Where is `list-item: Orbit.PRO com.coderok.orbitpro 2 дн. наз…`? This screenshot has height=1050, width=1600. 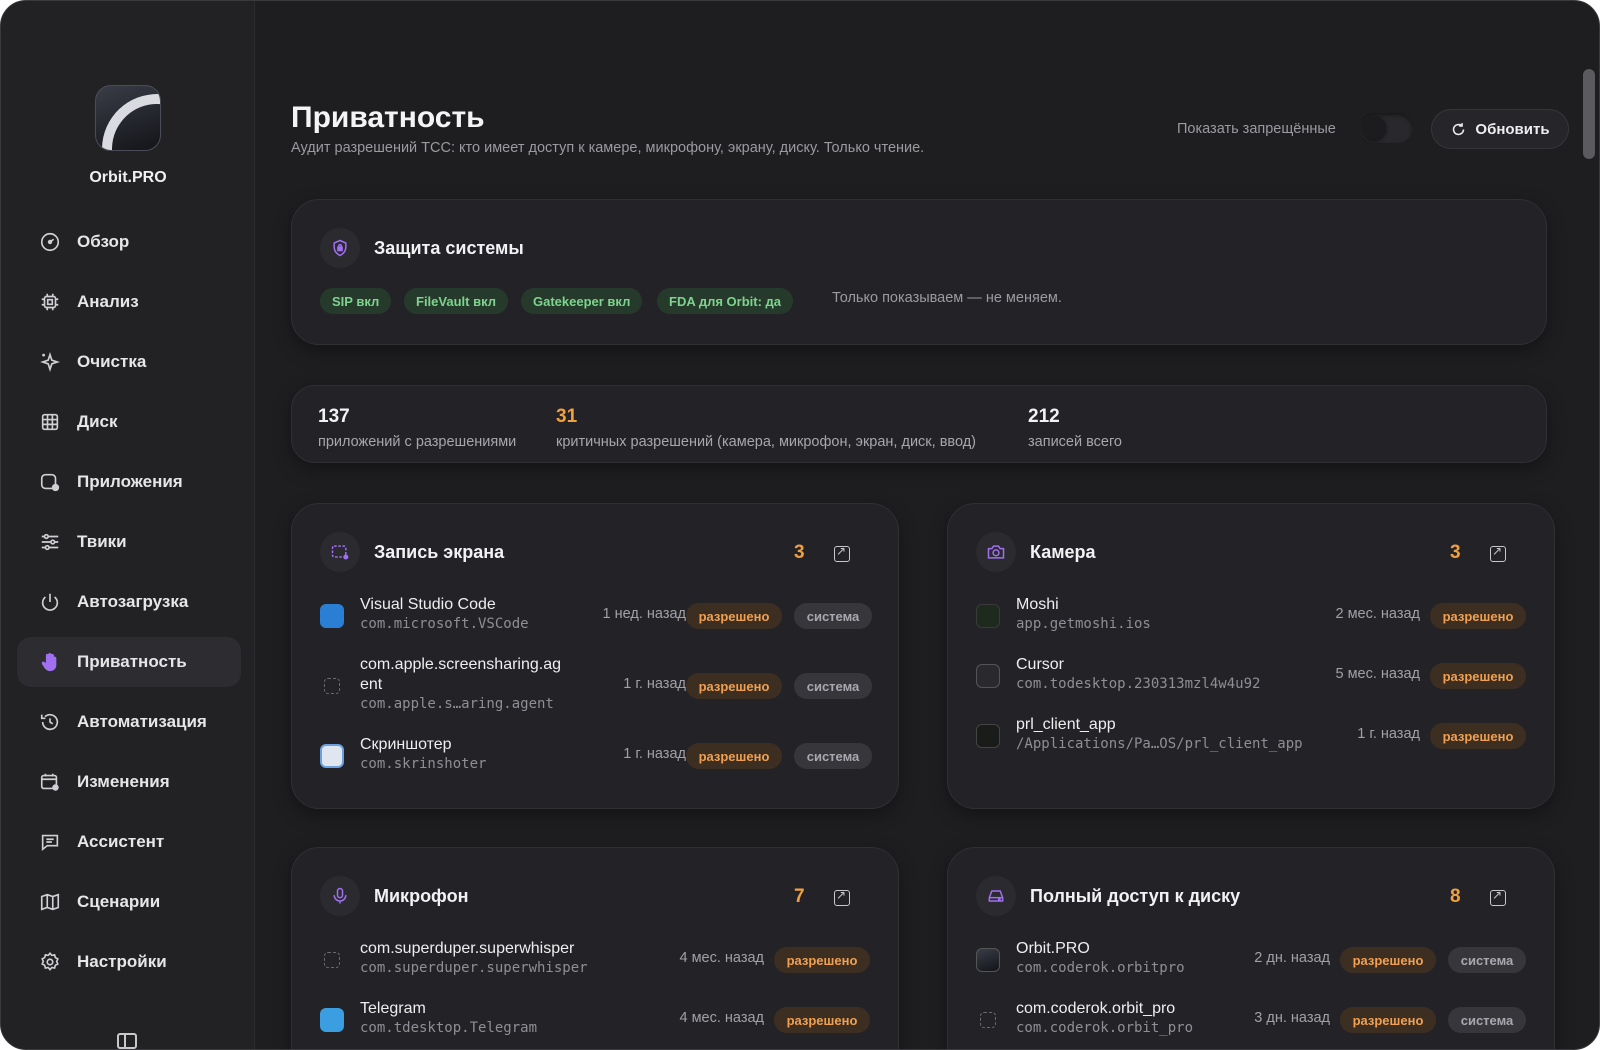
list-item: Orbit.PRO com.coderok.orbitpro 2 дн. наз… is located at coordinates (1251, 960).